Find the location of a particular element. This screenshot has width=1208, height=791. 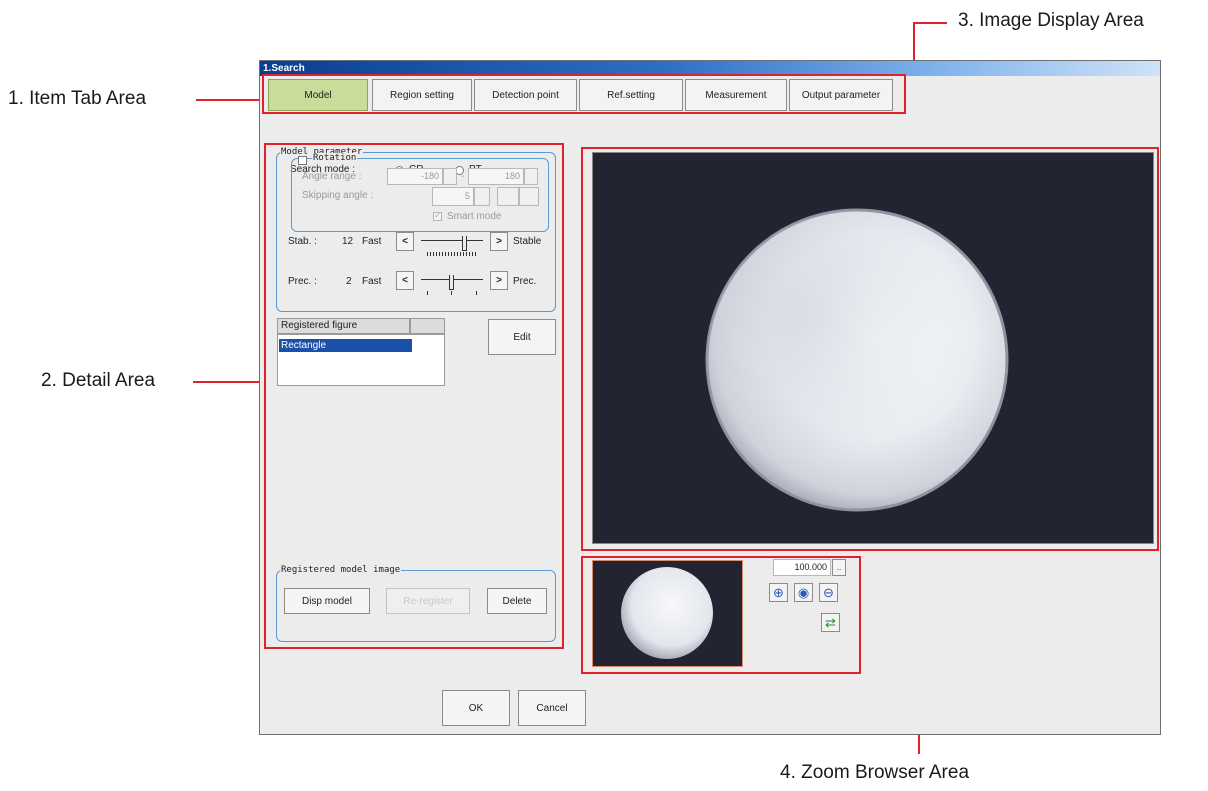

stab-fast-label: Fast is located at coordinates (372, 241).